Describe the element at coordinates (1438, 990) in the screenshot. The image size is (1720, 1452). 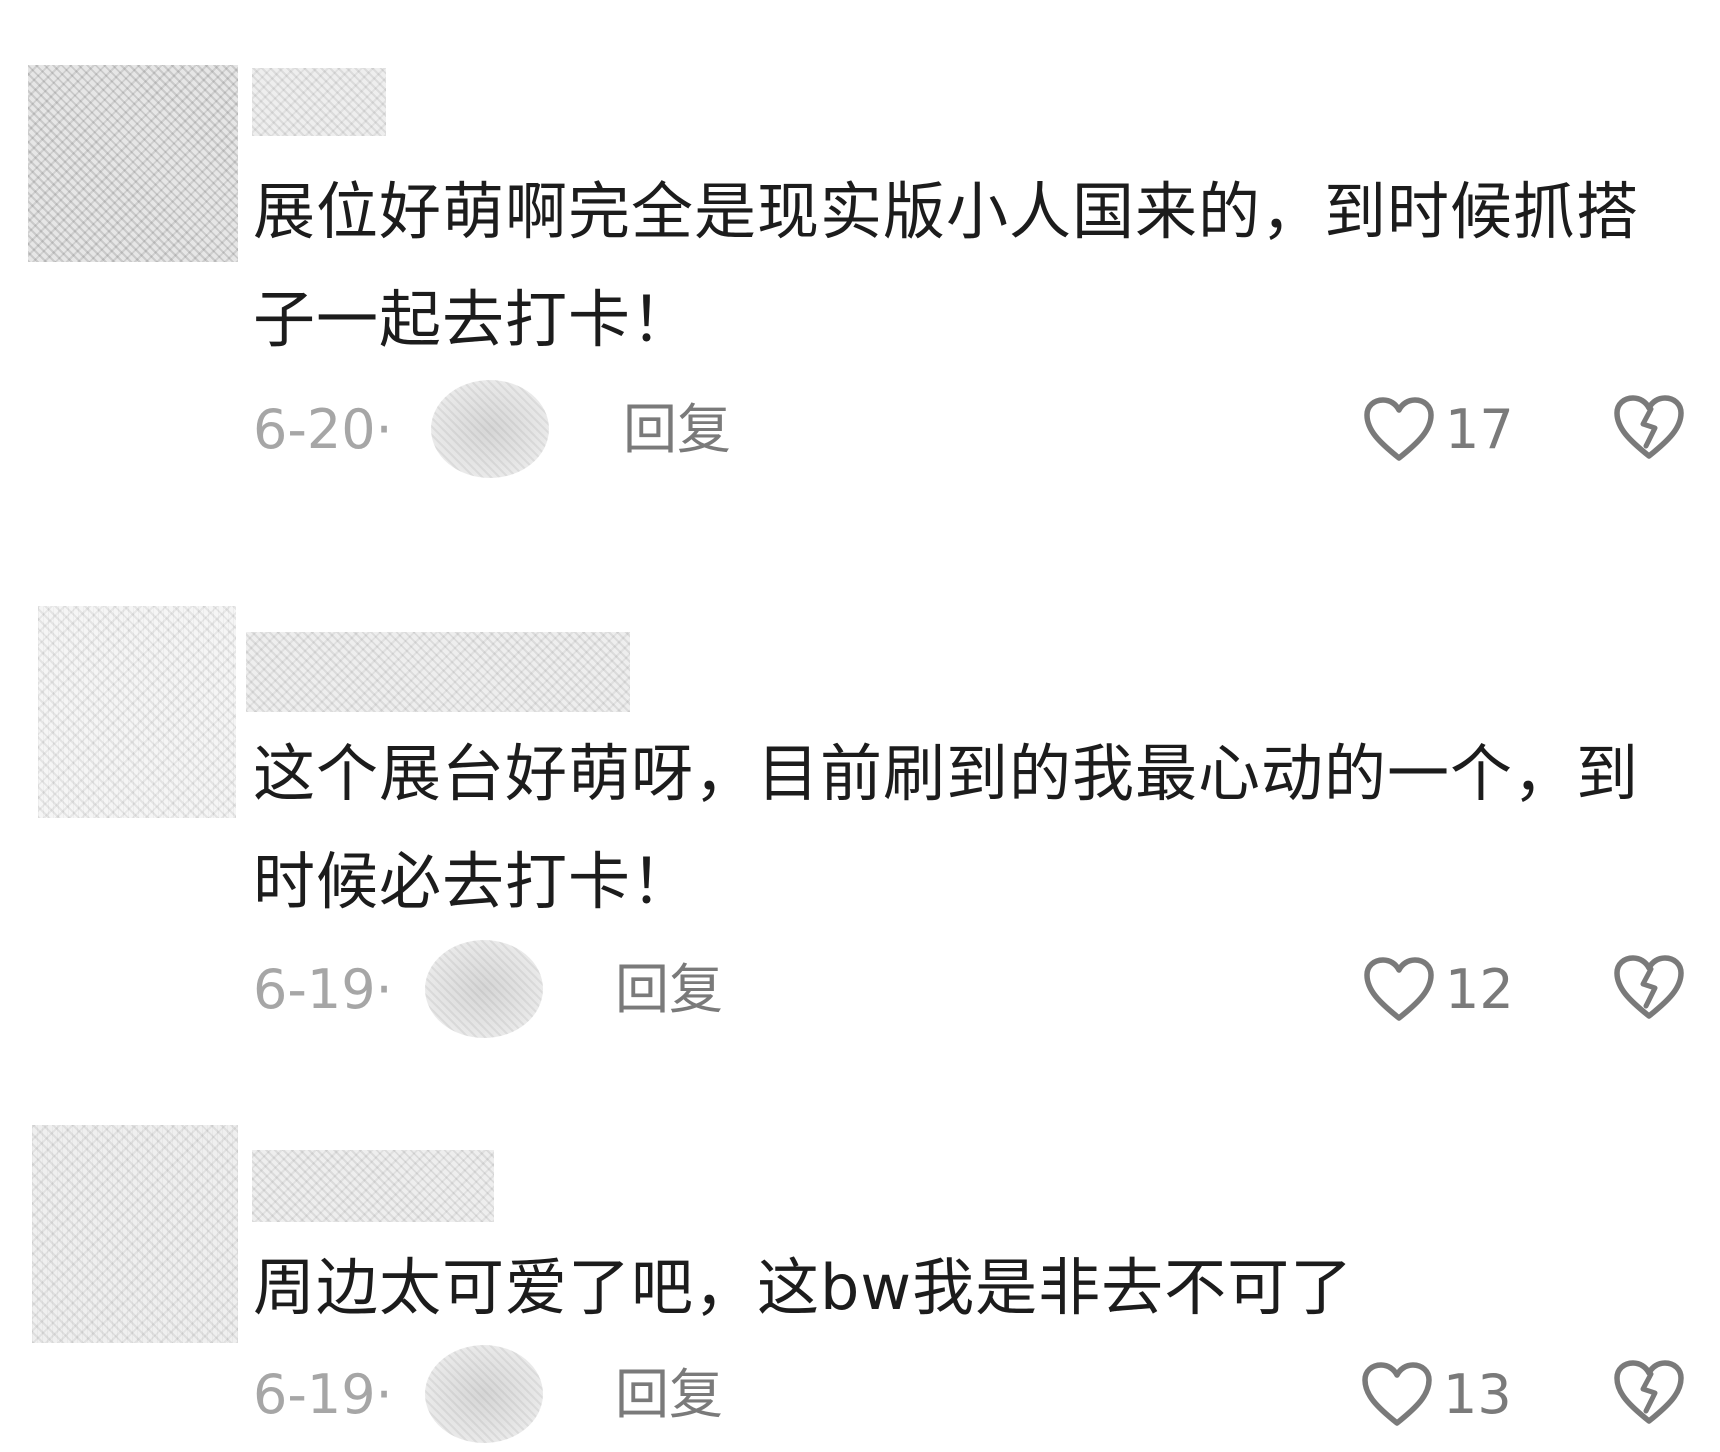
I see `like-button: 12` at that location.